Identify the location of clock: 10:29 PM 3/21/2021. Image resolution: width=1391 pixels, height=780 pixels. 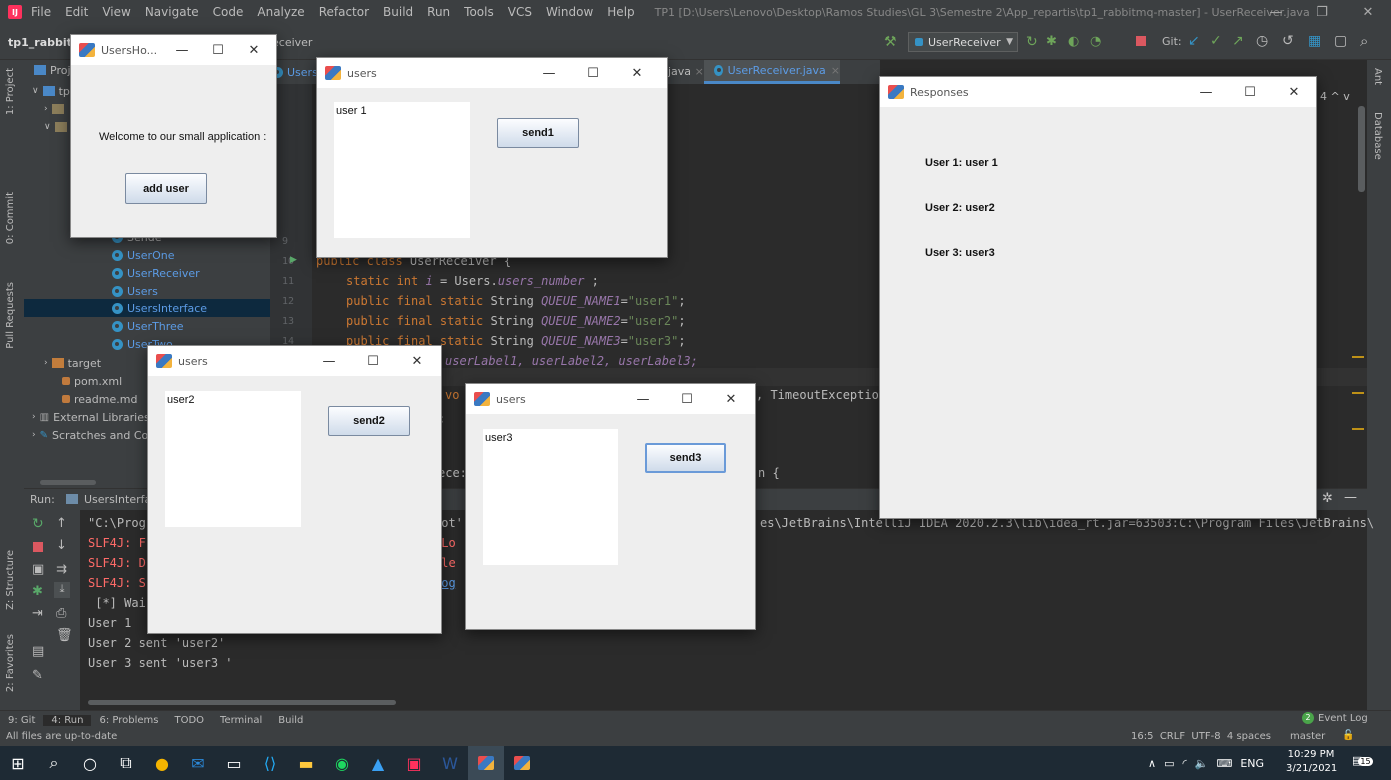
(1311, 762).